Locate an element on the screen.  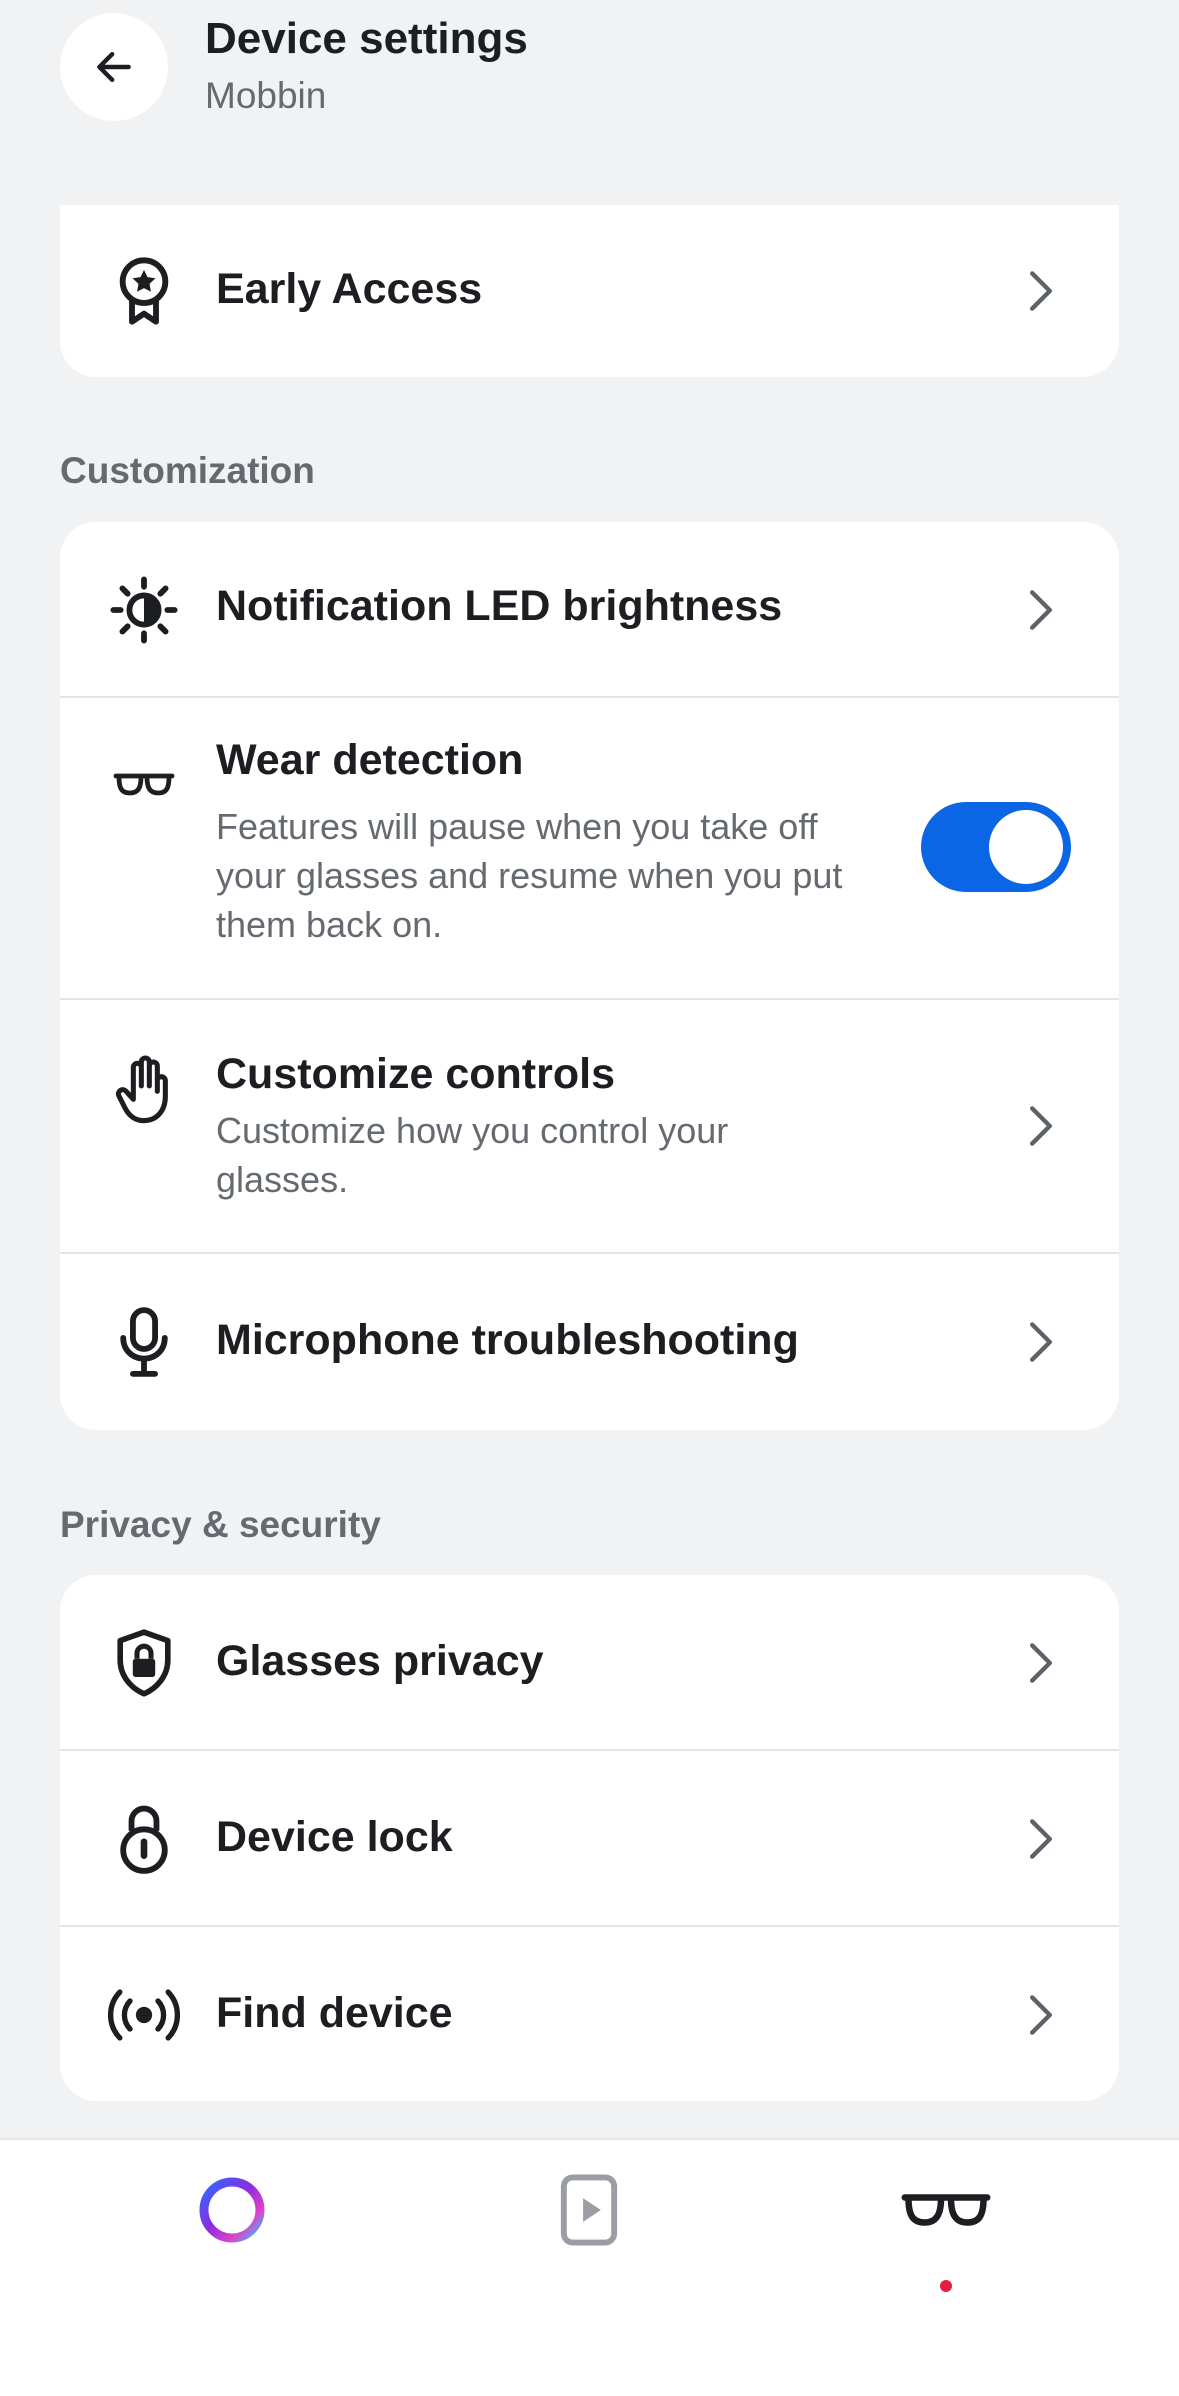
nav-tab-glasses is located at coordinates (946, 2210).